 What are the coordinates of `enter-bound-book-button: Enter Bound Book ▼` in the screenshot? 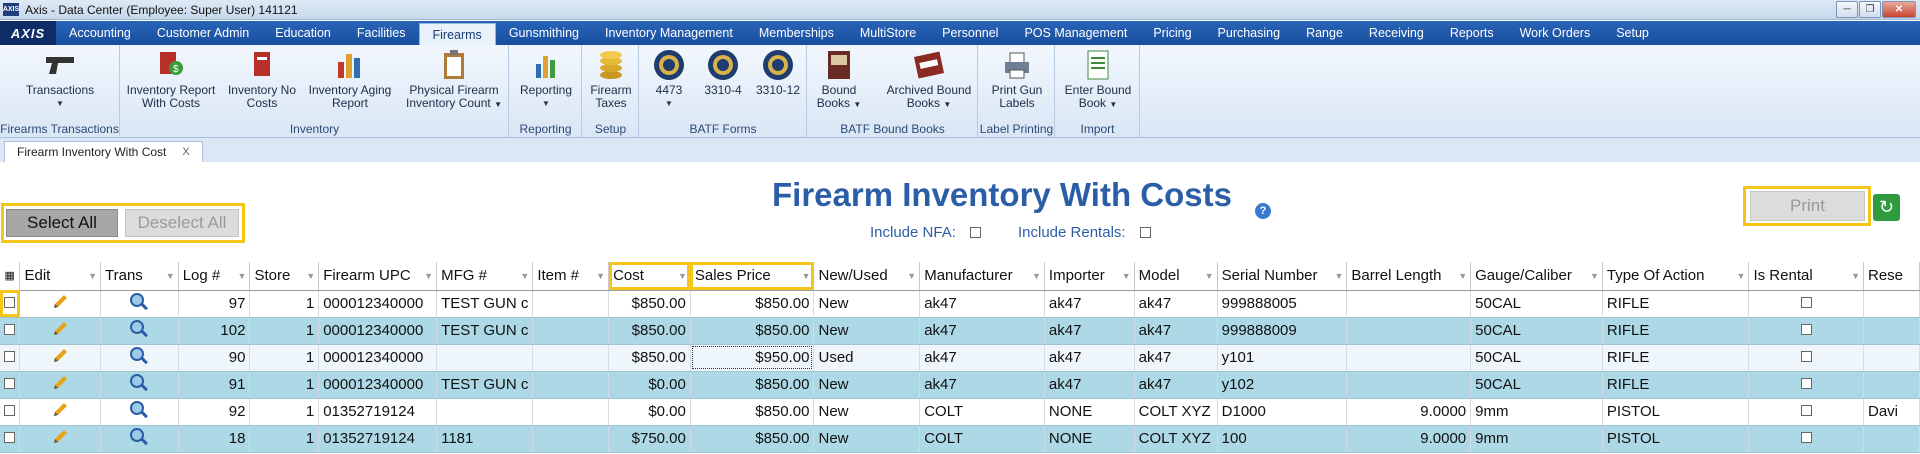 It's located at (1098, 80).